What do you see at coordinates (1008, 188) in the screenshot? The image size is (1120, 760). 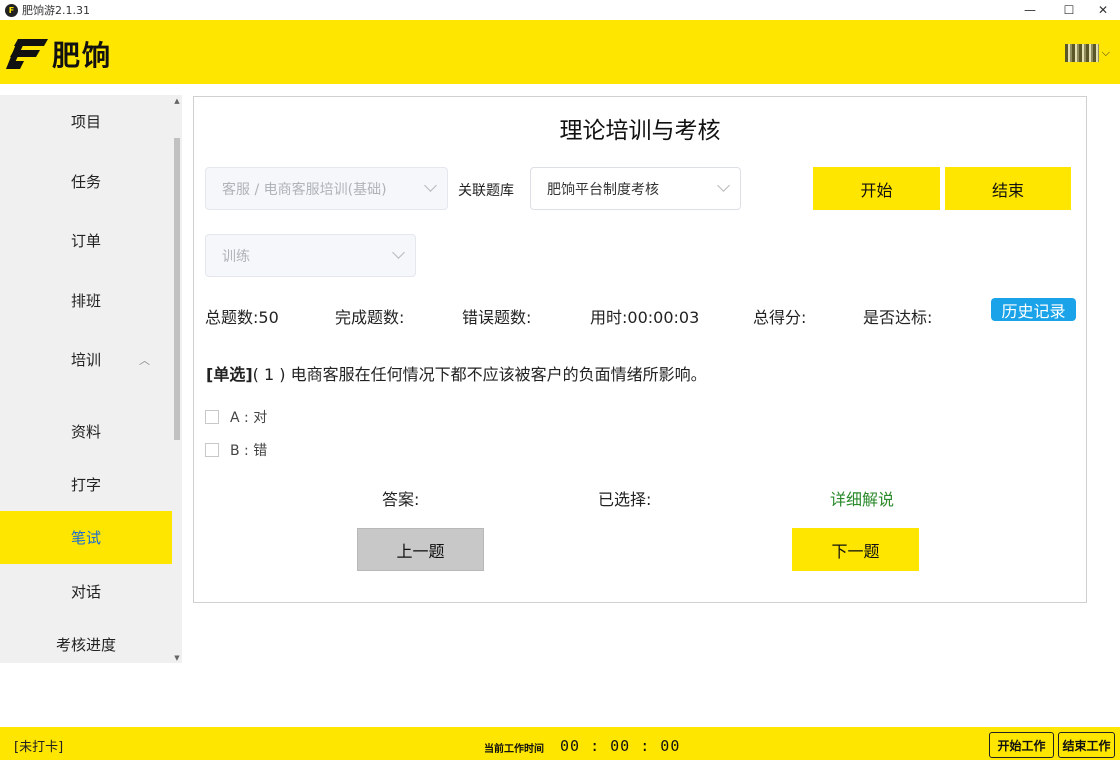 I see `end-button: 结束` at bounding box center [1008, 188].